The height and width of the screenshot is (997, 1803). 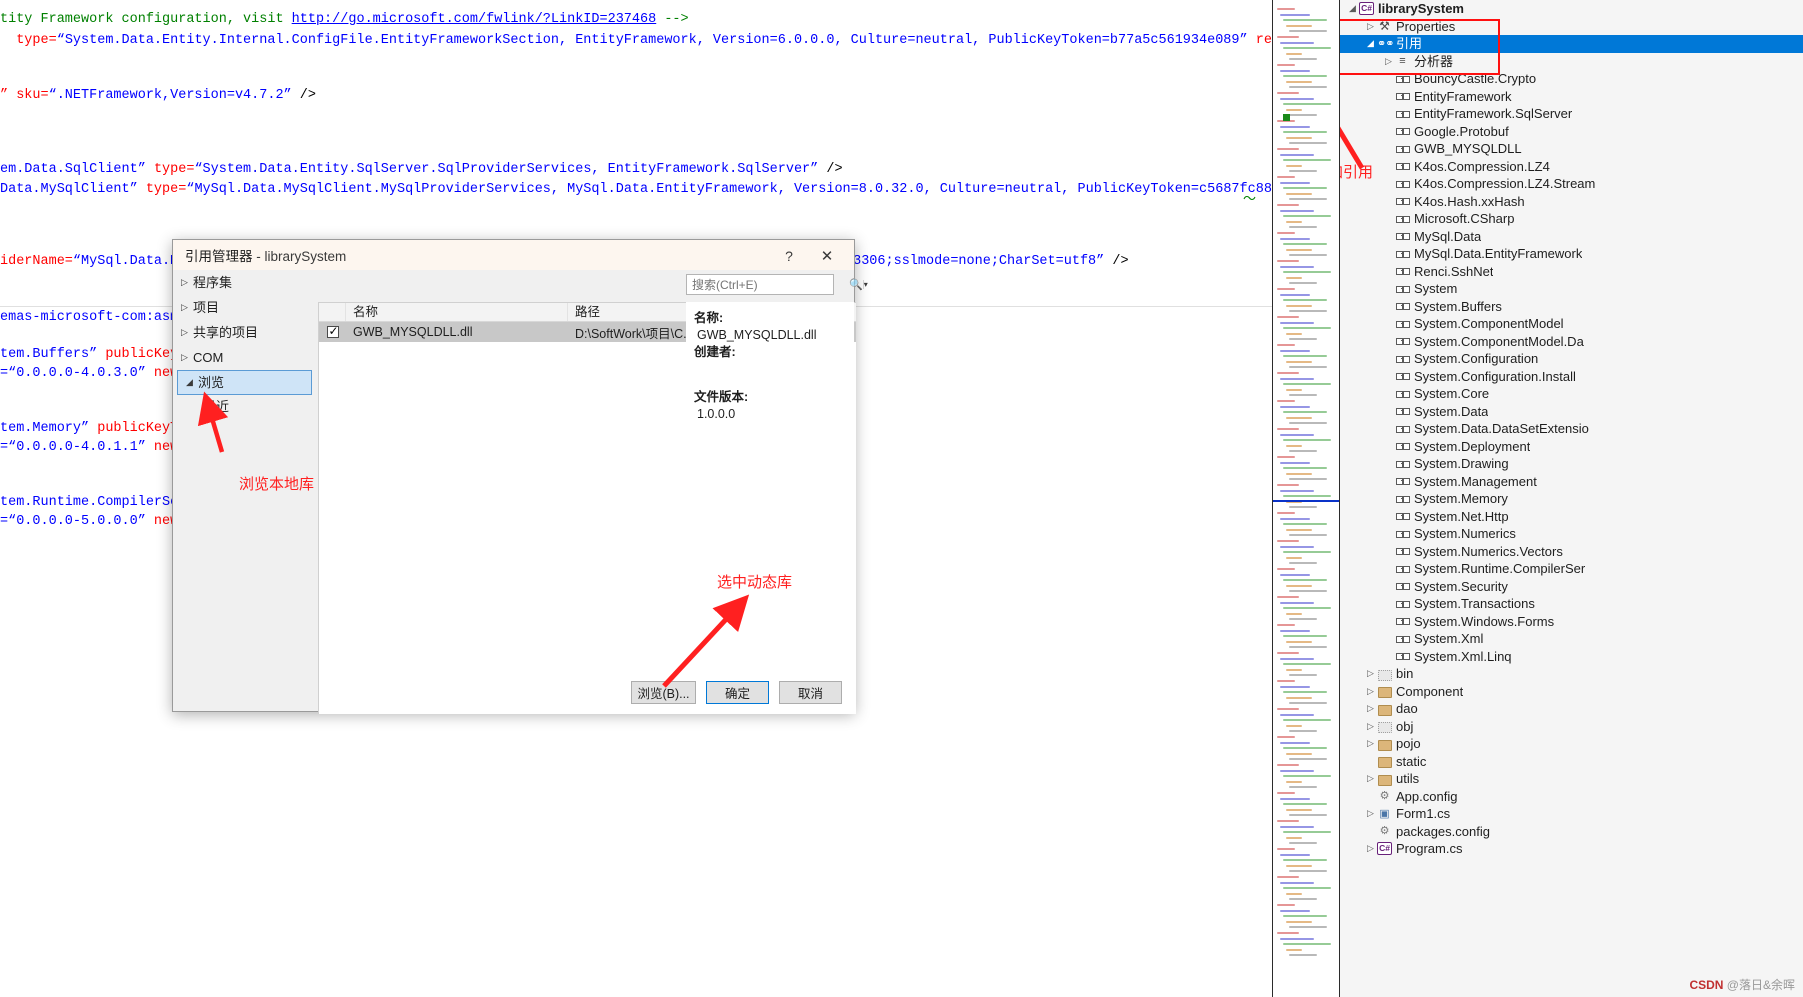 What do you see at coordinates (1571, 622) in the screenshot?
I see `solution-tree-item: System.Windows.Forms` at bounding box center [1571, 622].